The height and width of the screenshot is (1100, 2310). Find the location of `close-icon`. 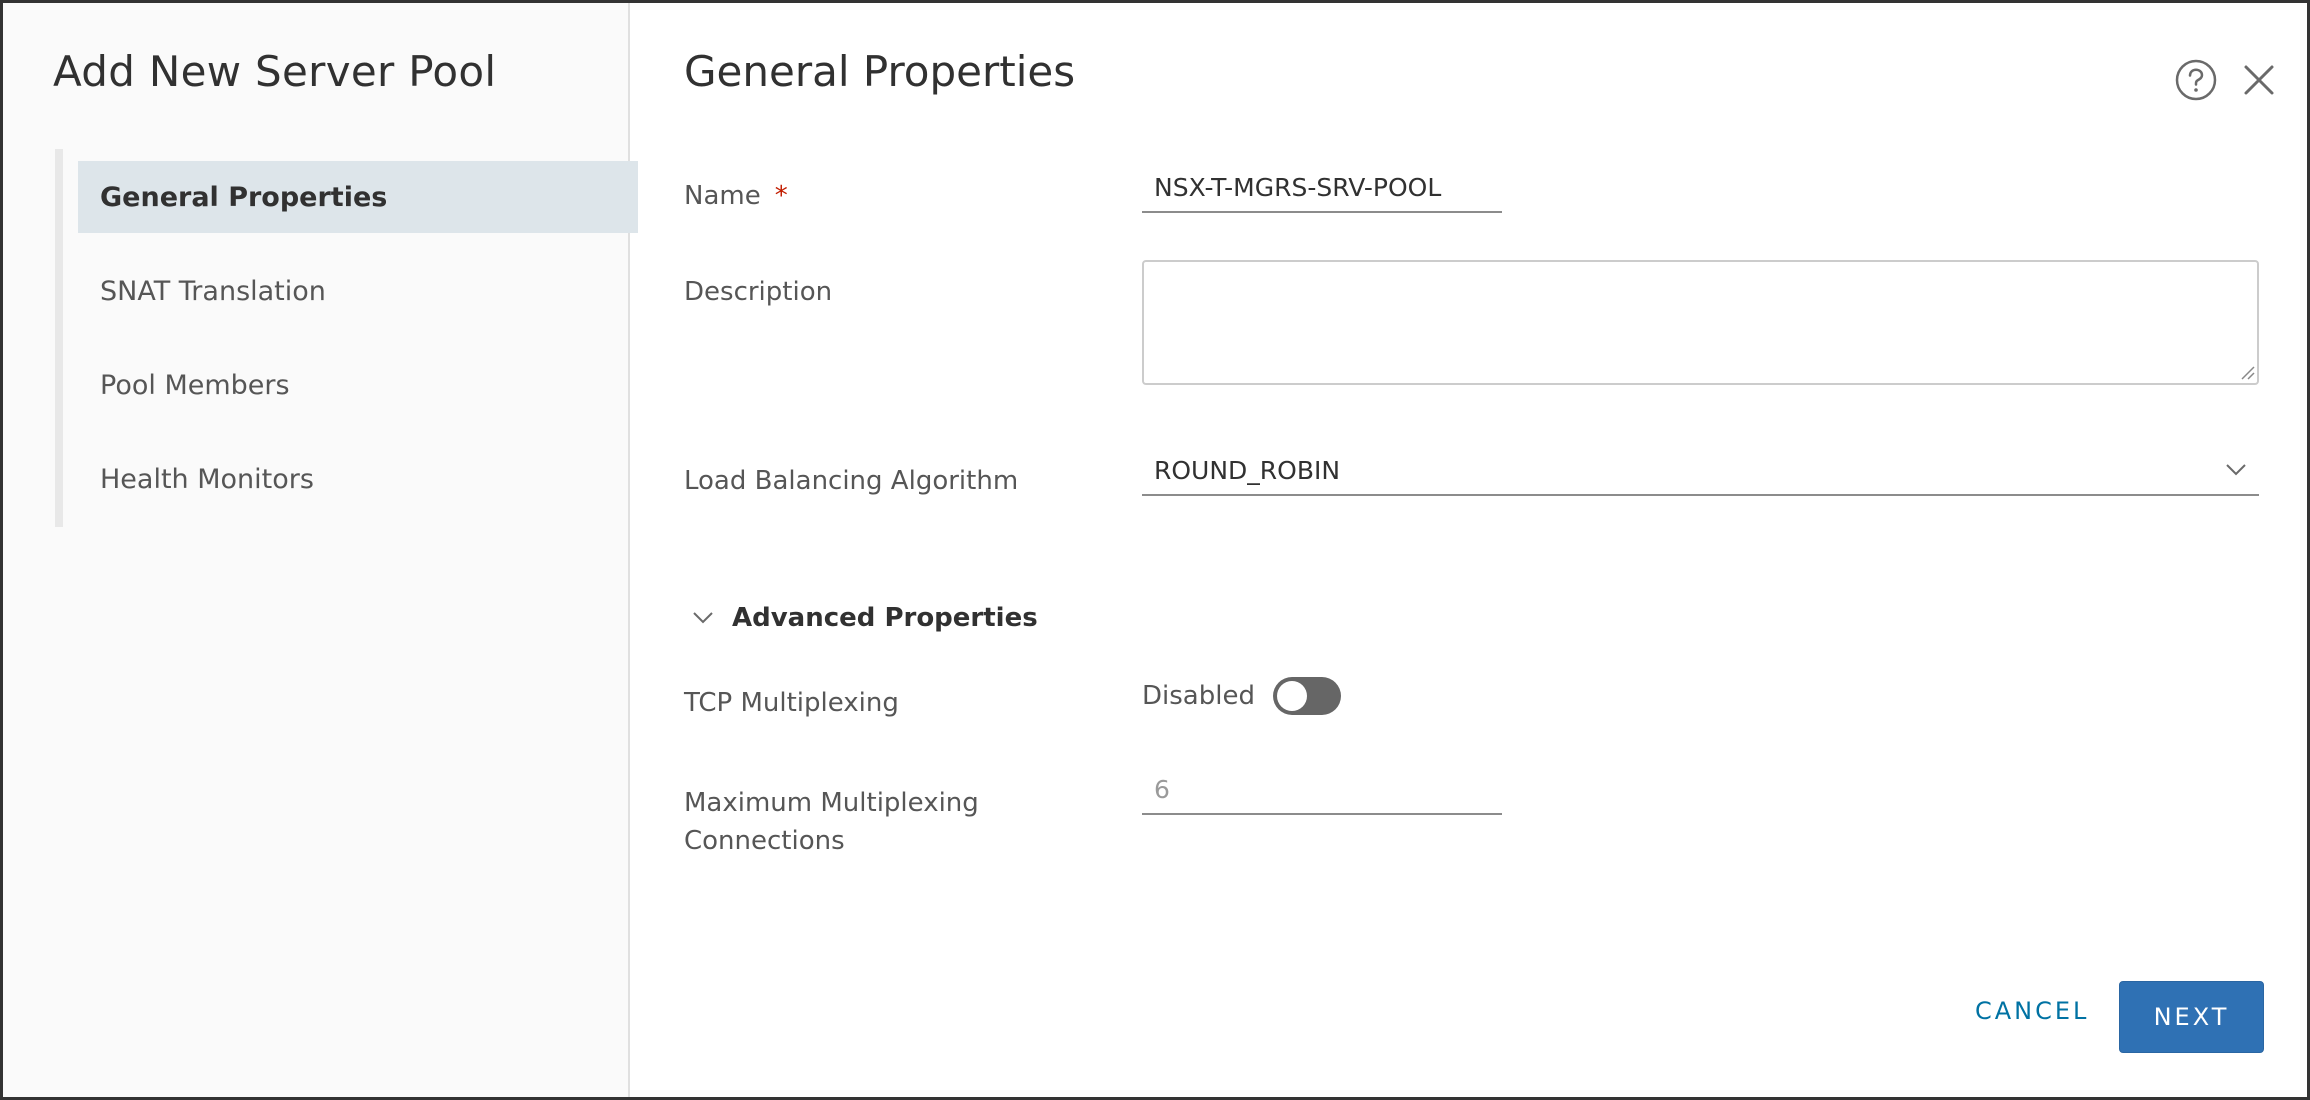

close-icon is located at coordinates (2259, 80).